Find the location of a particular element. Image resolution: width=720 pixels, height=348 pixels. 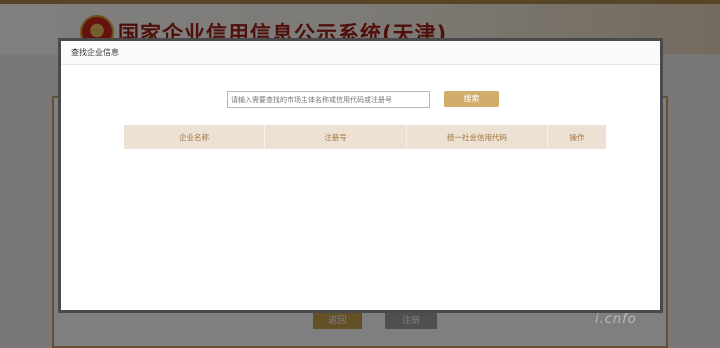

column-header-actions: 操作 is located at coordinates (576, 137).